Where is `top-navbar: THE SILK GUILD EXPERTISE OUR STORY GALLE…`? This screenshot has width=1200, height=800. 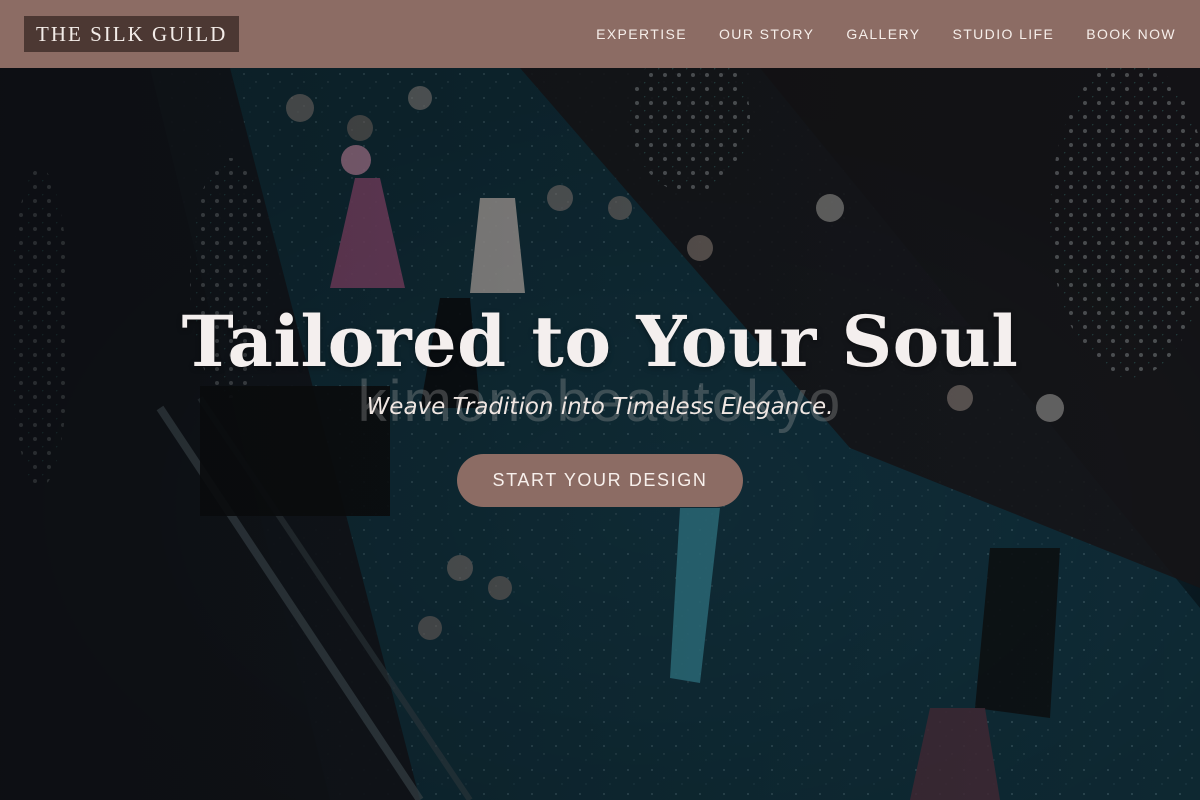
top-navbar: THE SILK GUILD EXPERTISE OUR STORY GALLE… is located at coordinates (600, 34).